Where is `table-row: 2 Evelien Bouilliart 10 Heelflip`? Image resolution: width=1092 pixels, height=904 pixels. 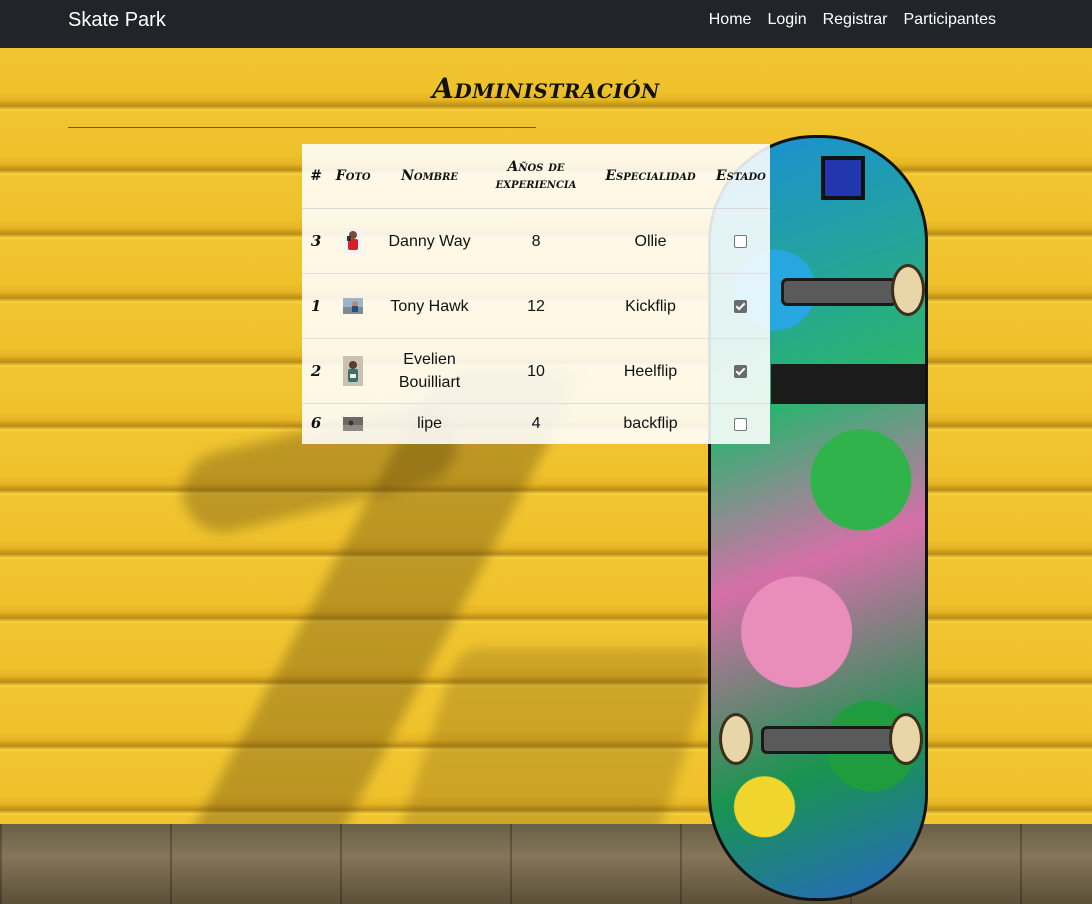 table-row: 2 Evelien Bouilliart 10 Heelflip is located at coordinates (536, 371).